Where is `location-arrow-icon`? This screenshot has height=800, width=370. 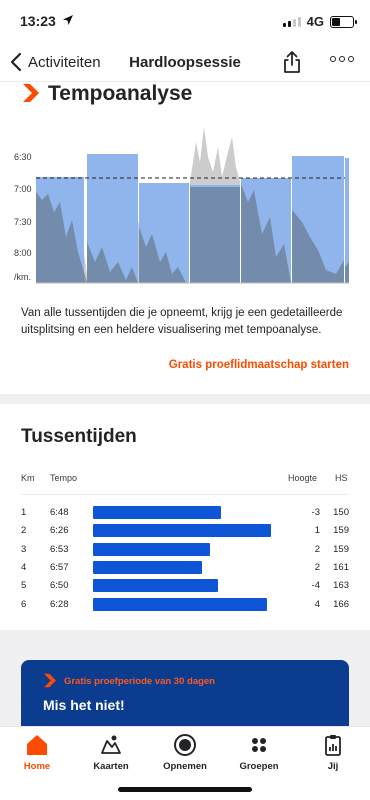
location-arrow-icon is located at coordinates (68, 20).